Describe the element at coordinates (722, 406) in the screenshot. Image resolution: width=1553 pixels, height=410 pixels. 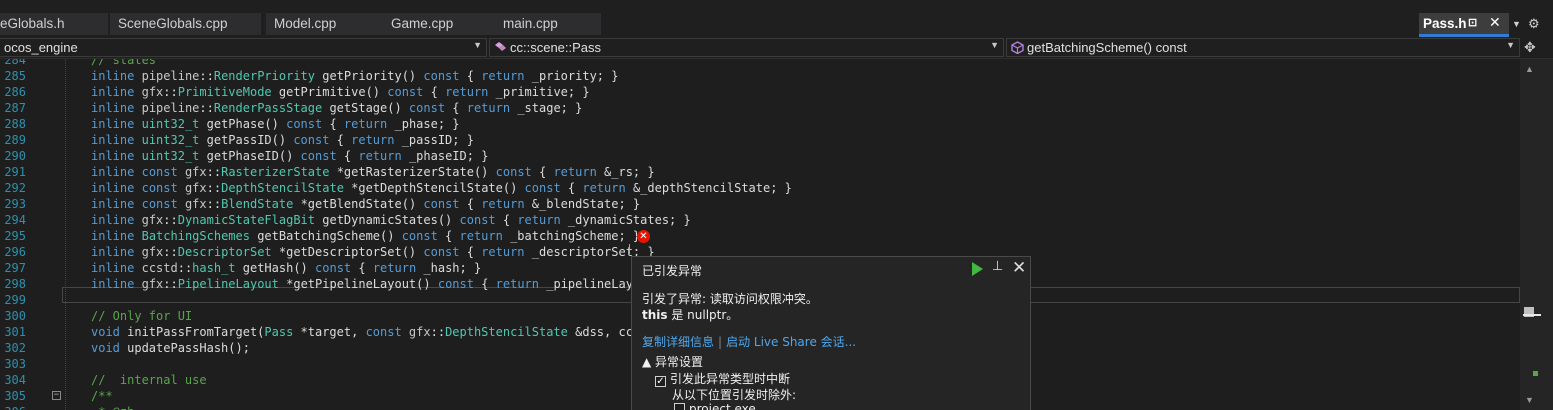
I see `exe-label: project.exe` at that location.